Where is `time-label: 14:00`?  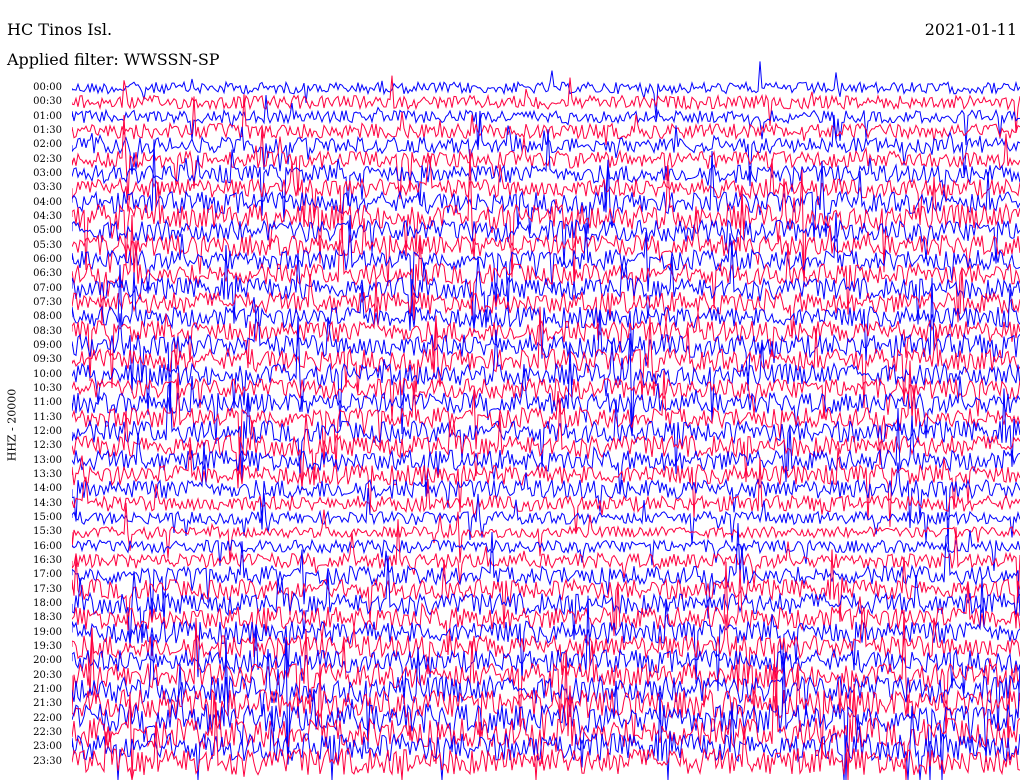 time-label: 14:00 is located at coordinates (47, 489).